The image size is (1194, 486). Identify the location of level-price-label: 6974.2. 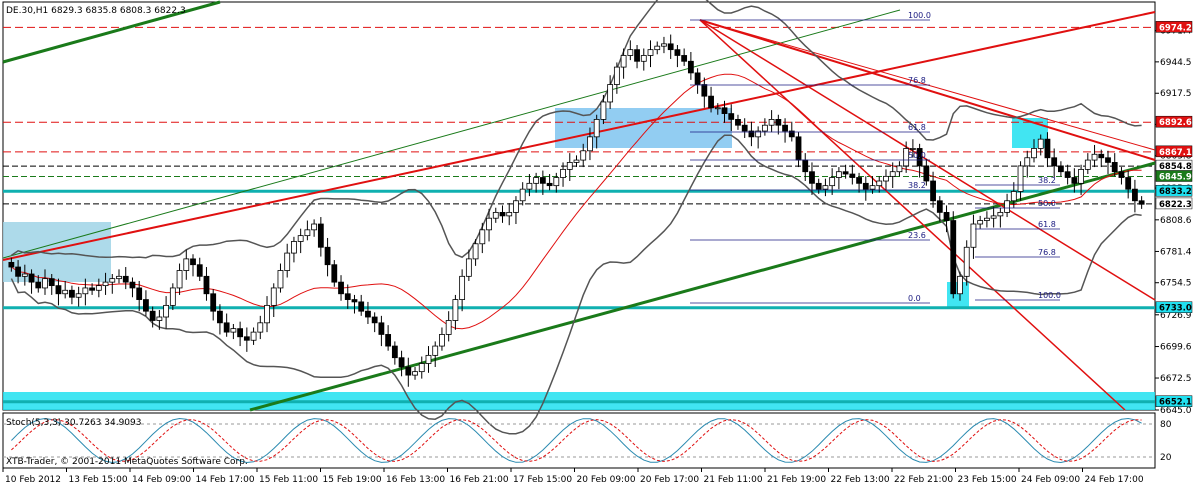
(1175, 28).